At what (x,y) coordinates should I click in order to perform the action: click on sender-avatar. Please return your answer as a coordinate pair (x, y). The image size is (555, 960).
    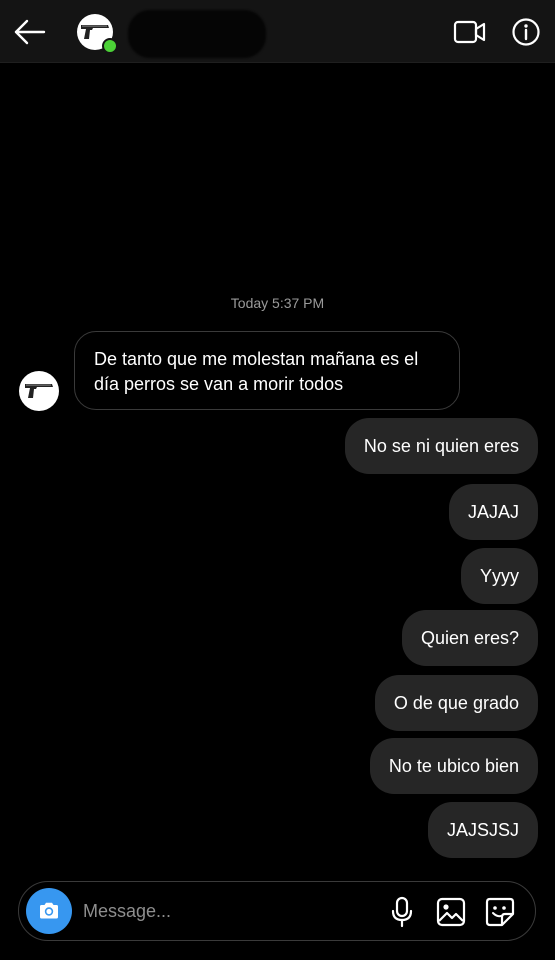
    Looking at the image, I should click on (39, 391).